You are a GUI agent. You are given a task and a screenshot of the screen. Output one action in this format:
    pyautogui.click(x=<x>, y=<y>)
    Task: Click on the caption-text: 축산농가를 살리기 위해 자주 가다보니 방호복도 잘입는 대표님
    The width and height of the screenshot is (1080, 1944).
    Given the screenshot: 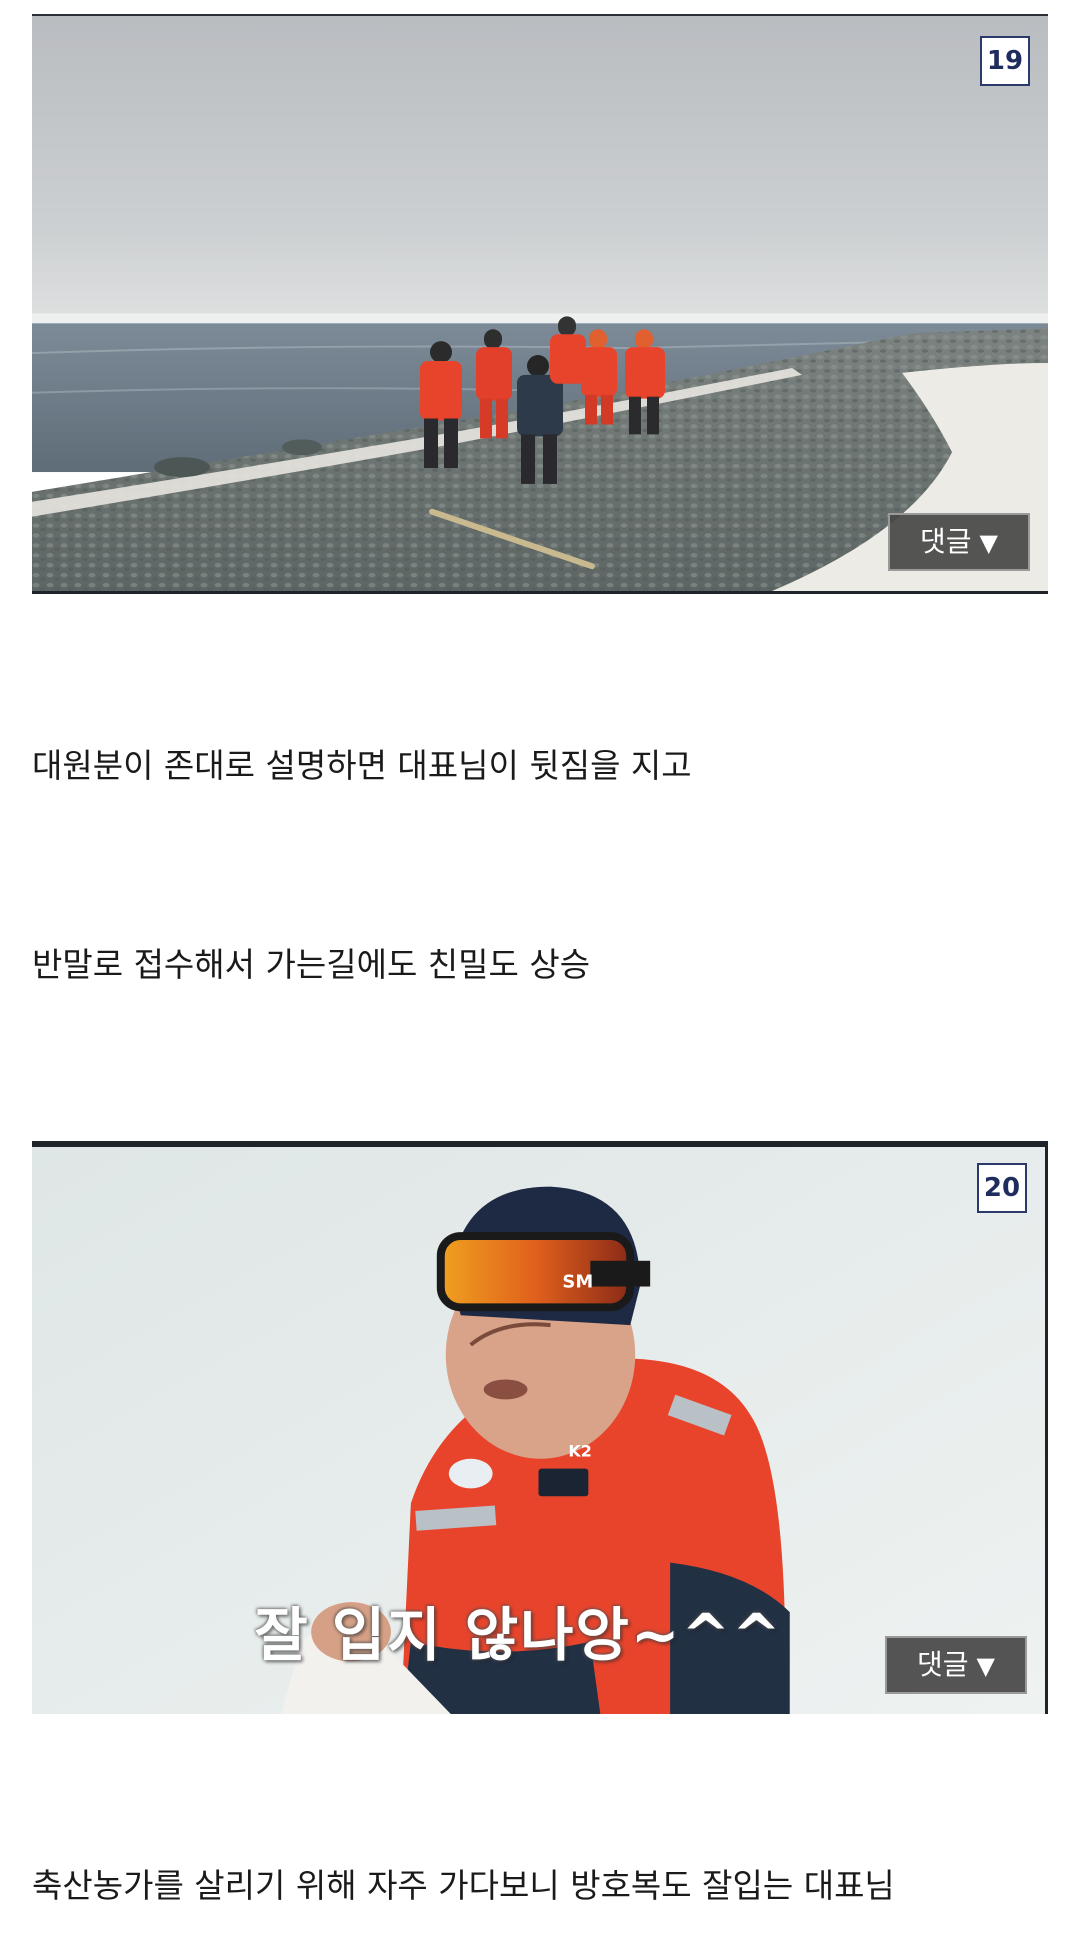 What is the action you would take?
    pyautogui.click(x=463, y=1885)
    